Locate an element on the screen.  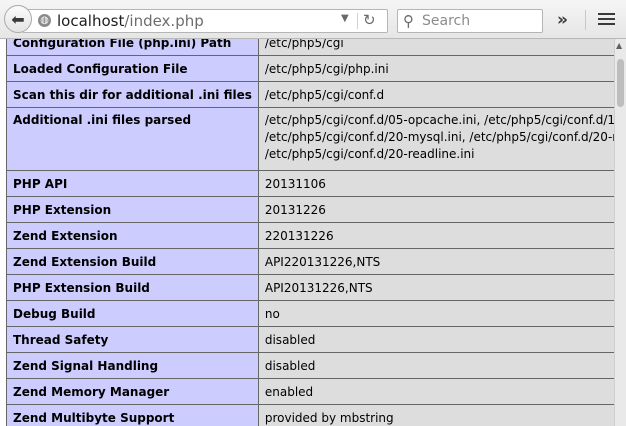
table-row: PHP API 20131106 is located at coordinates (310, 183).